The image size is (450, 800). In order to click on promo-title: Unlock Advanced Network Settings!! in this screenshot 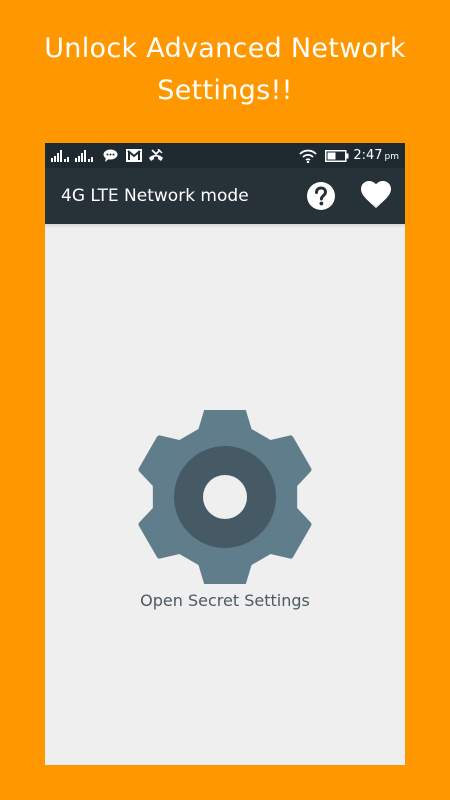, I will do `click(225, 69)`.